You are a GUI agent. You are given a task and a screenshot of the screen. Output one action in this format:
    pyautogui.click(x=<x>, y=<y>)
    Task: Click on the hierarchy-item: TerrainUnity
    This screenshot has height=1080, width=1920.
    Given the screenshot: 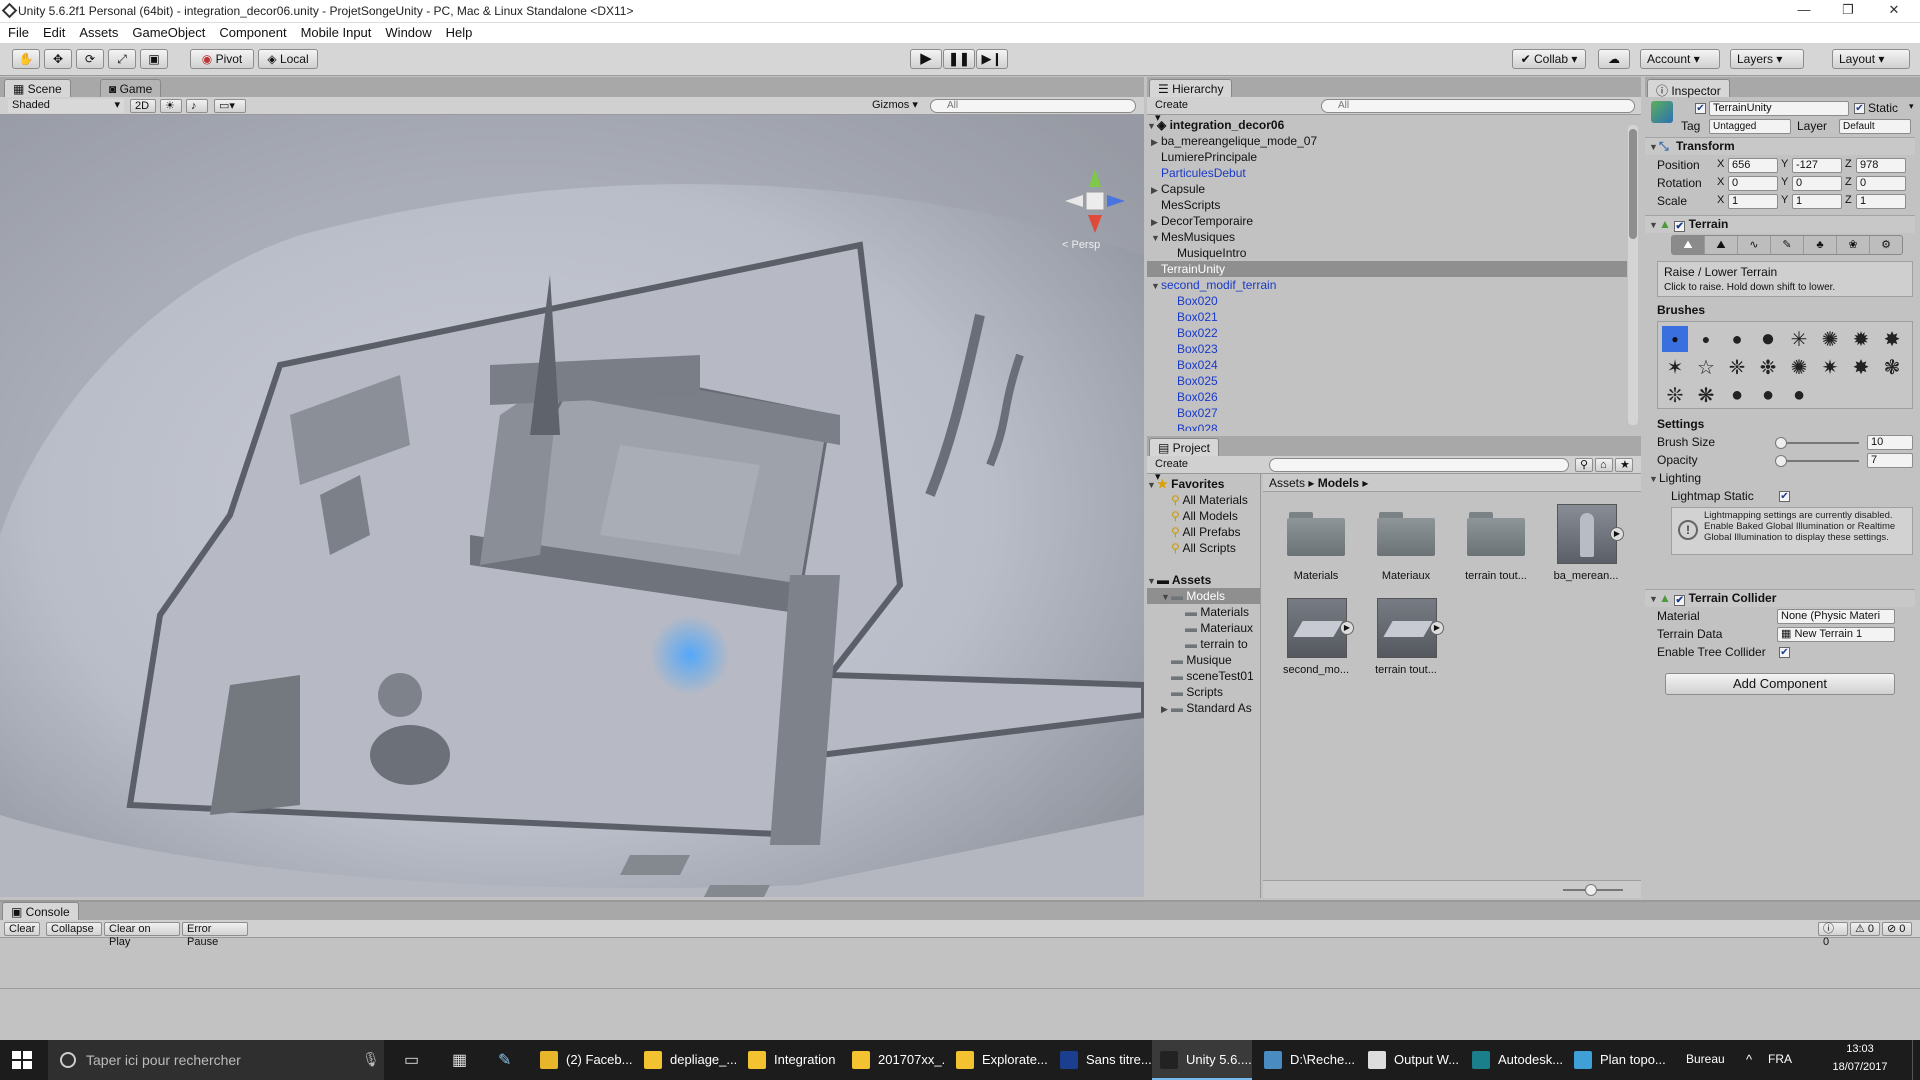 What is the action you would take?
    pyautogui.click(x=1387, y=269)
    